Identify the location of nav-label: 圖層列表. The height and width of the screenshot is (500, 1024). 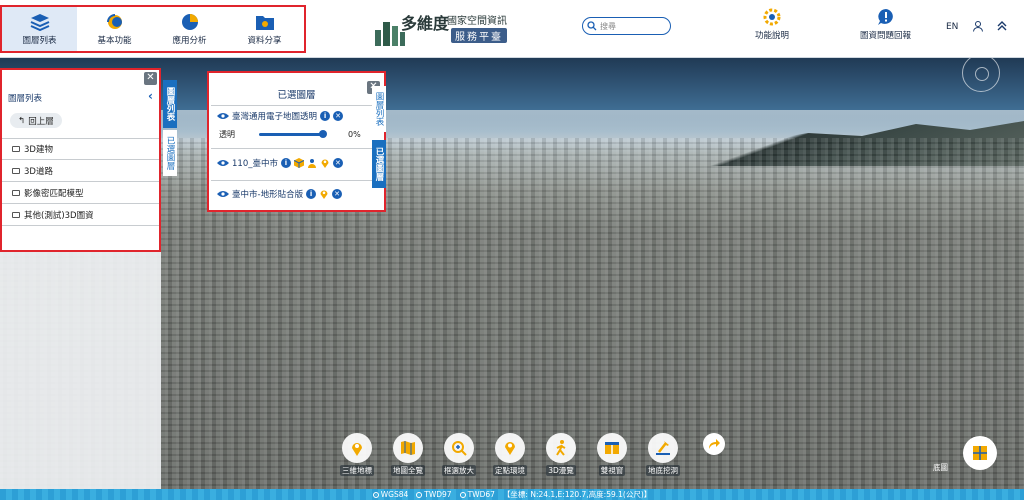
(39, 40).